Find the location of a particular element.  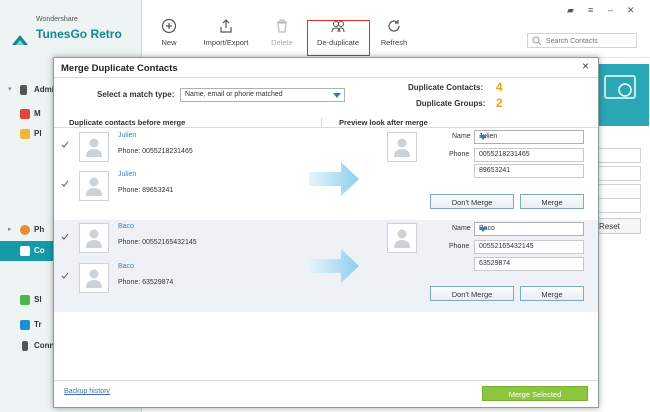

chevron-down-icon: ▾ is located at coordinates (10, 89).